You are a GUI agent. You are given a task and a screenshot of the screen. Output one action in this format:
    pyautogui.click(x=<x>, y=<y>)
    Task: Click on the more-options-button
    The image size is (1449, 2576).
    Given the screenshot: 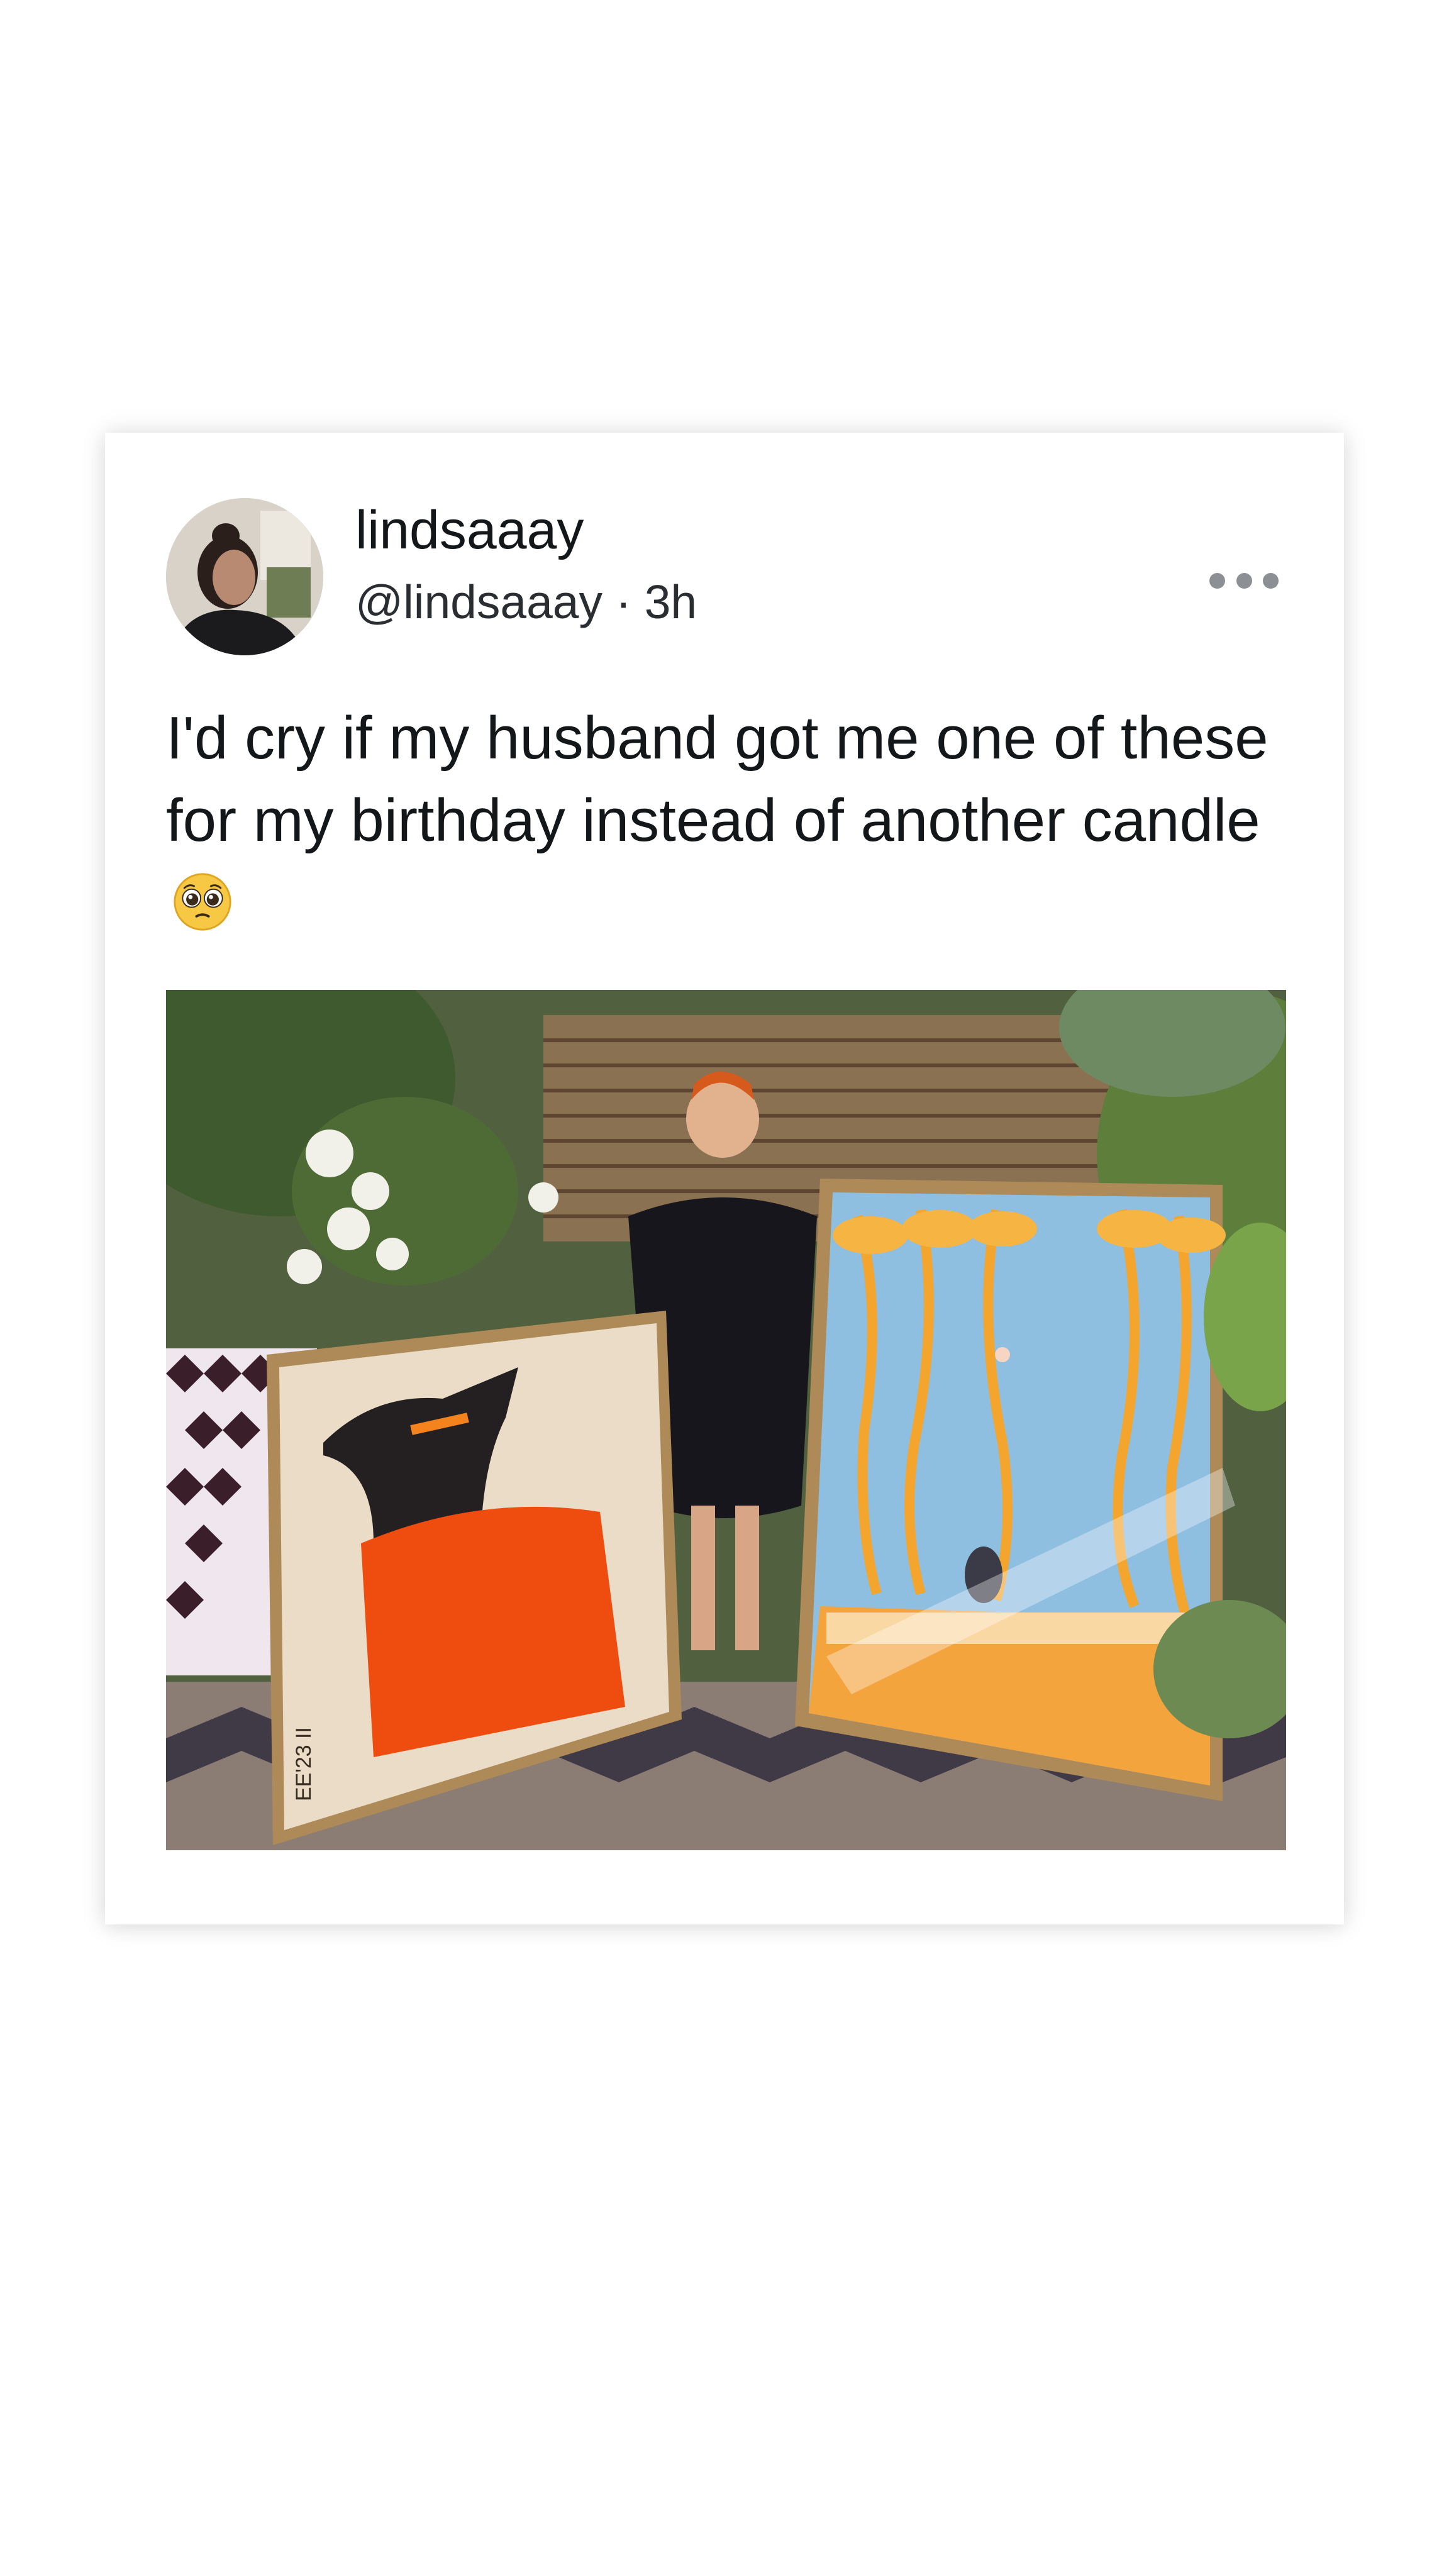 What is the action you would take?
    pyautogui.click(x=1244, y=580)
    